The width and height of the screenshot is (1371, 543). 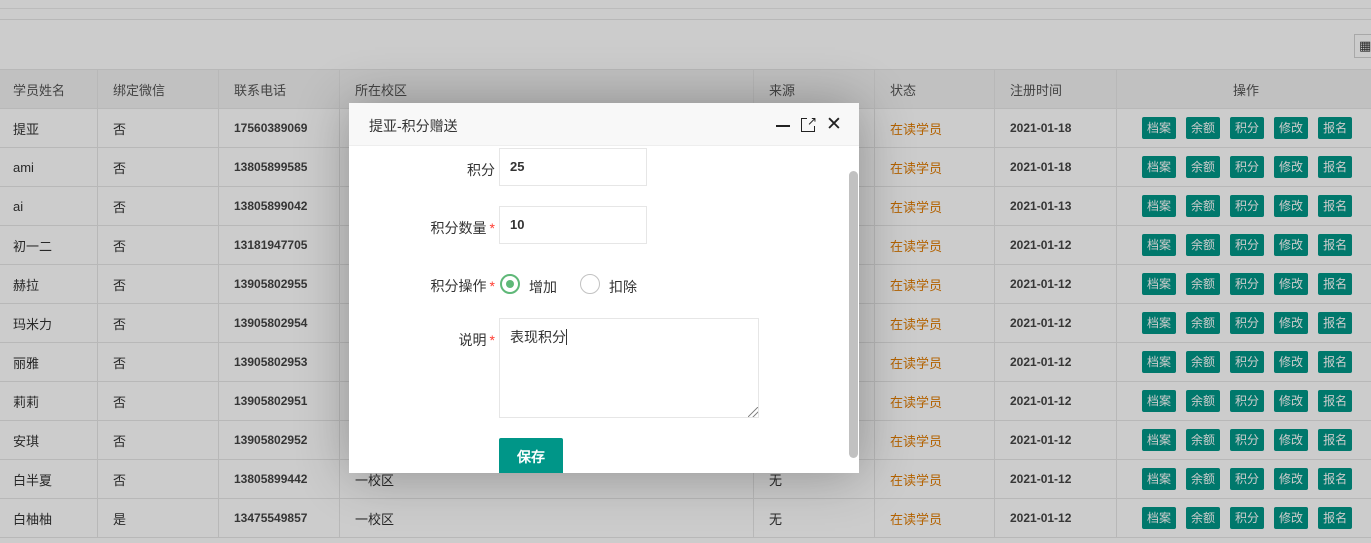 I want to click on radio-deduct-label: 扣除, so click(x=623, y=287).